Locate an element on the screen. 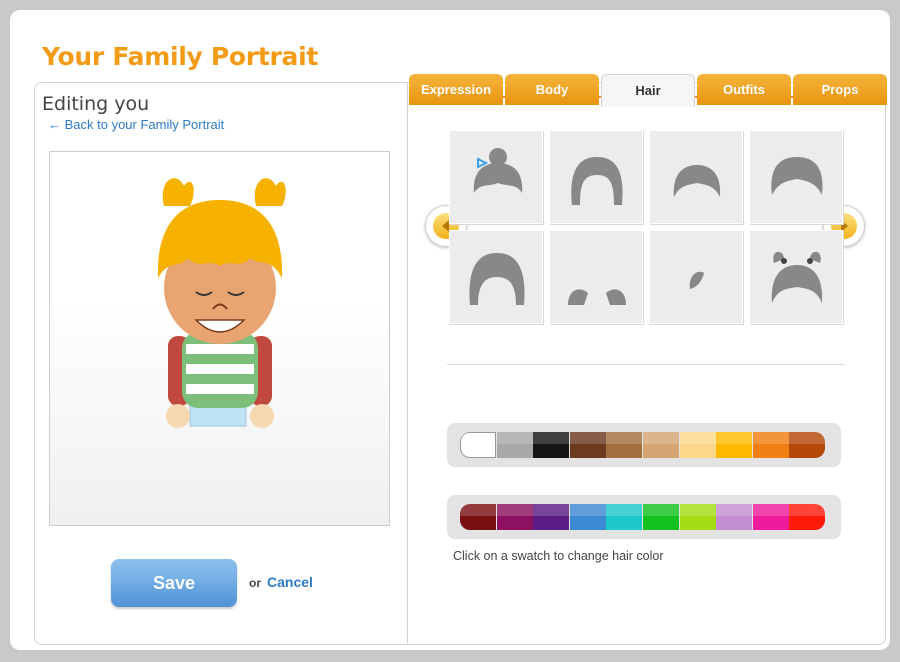 This screenshot has height=662, width=900. page-title: Your Family Portrait is located at coordinates (180, 56).